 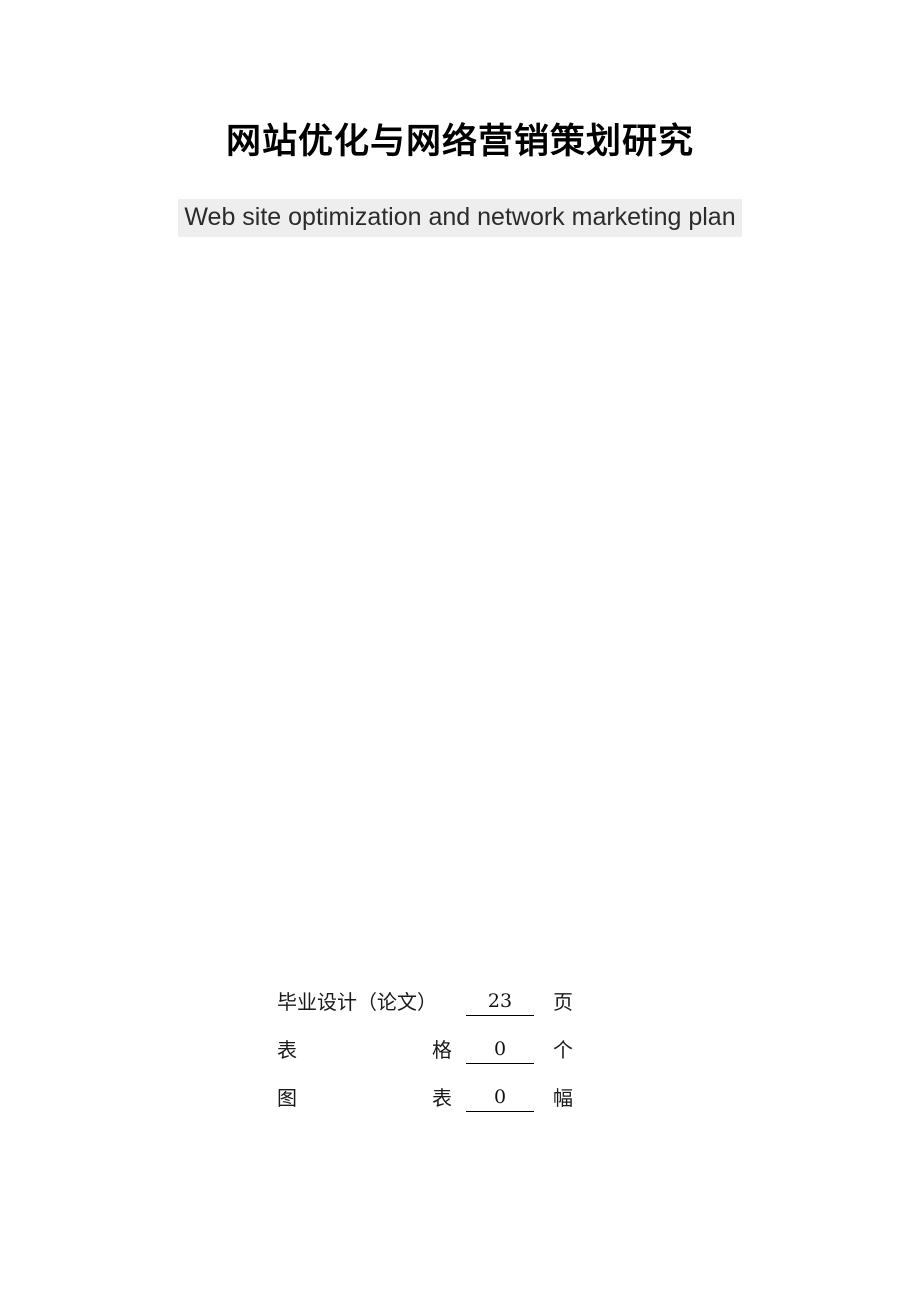 What do you see at coordinates (500, 1098) in the screenshot?
I see `stat-value-figures: 0` at bounding box center [500, 1098].